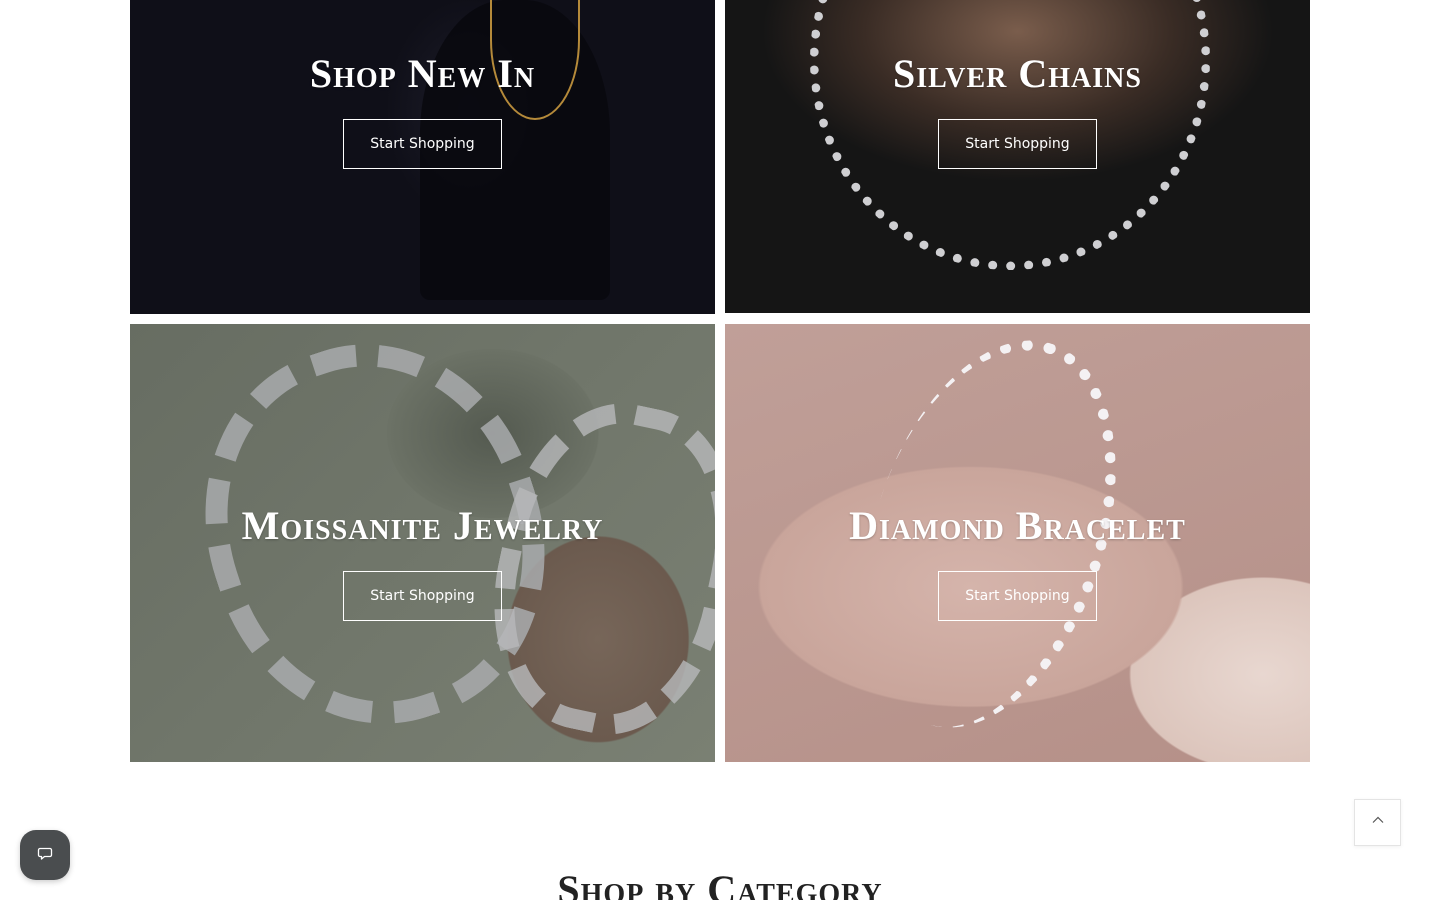 This screenshot has height=900, width=1440. I want to click on chat-bubble-icon, so click(45, 855).